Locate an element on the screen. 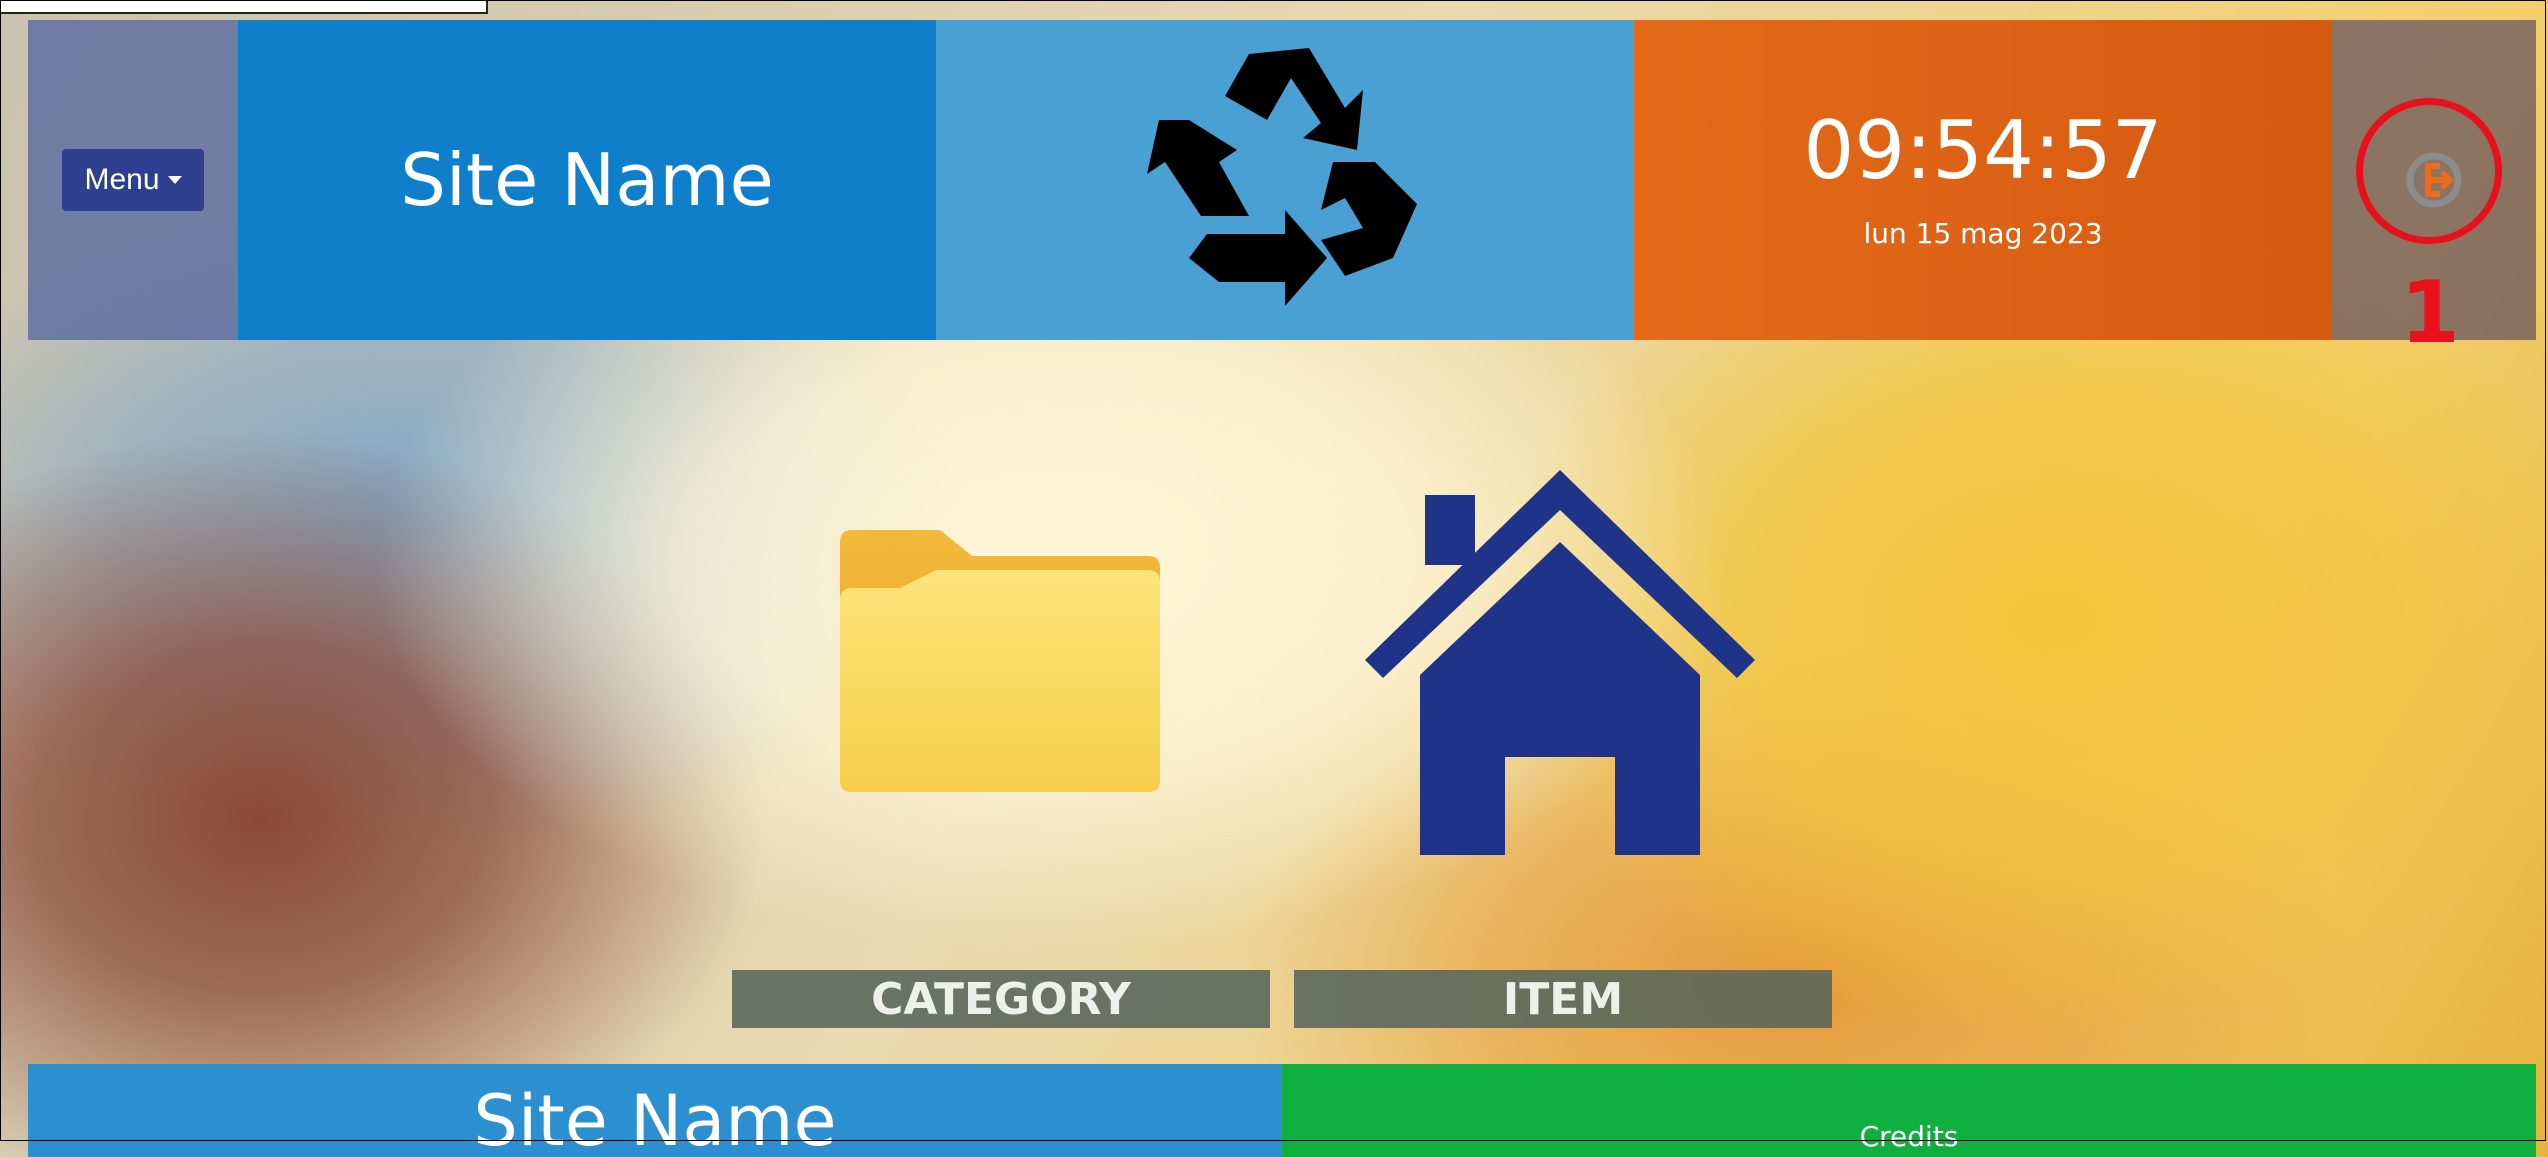 This screenshot has height=1157, width=2548. site-name-title: Site Name is located at coordinates (587, 180).